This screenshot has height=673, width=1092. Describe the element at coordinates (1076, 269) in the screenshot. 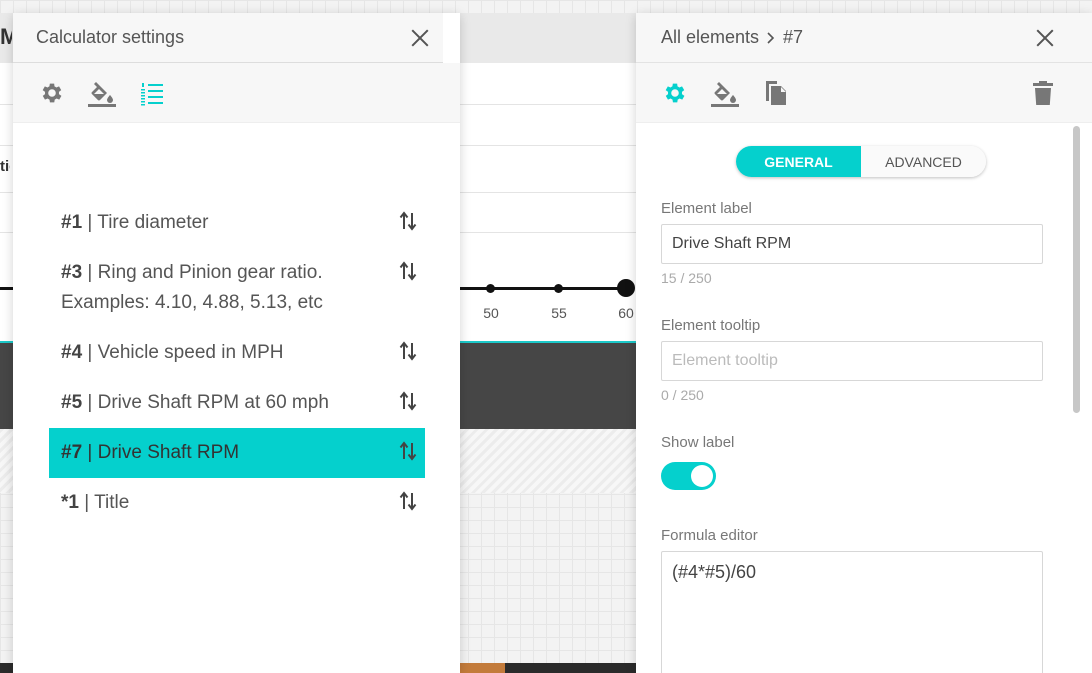

I see `scrollbar-thumb` at that location.